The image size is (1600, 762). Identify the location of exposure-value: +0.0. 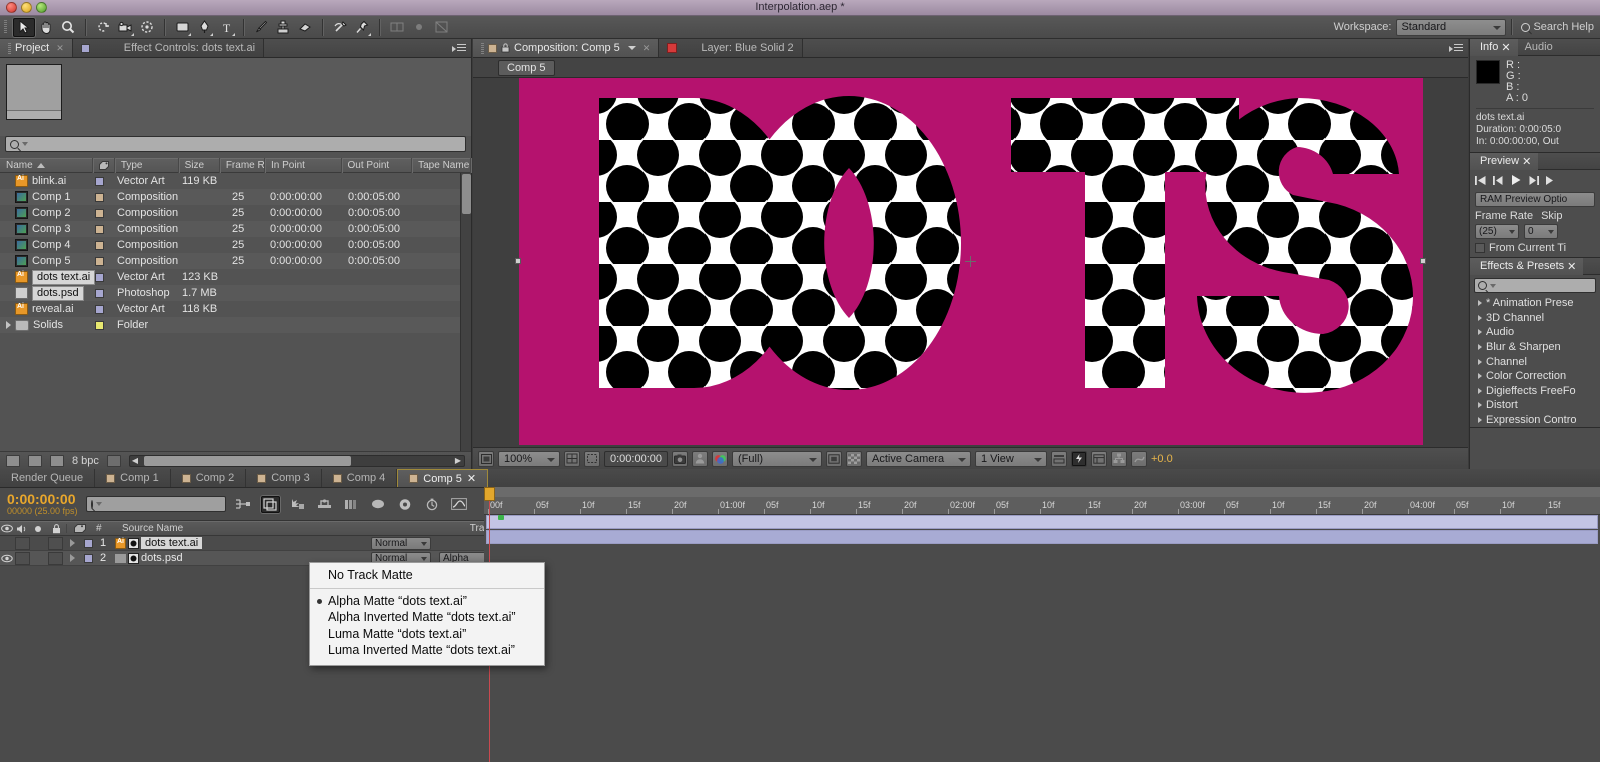
(1162, 459).